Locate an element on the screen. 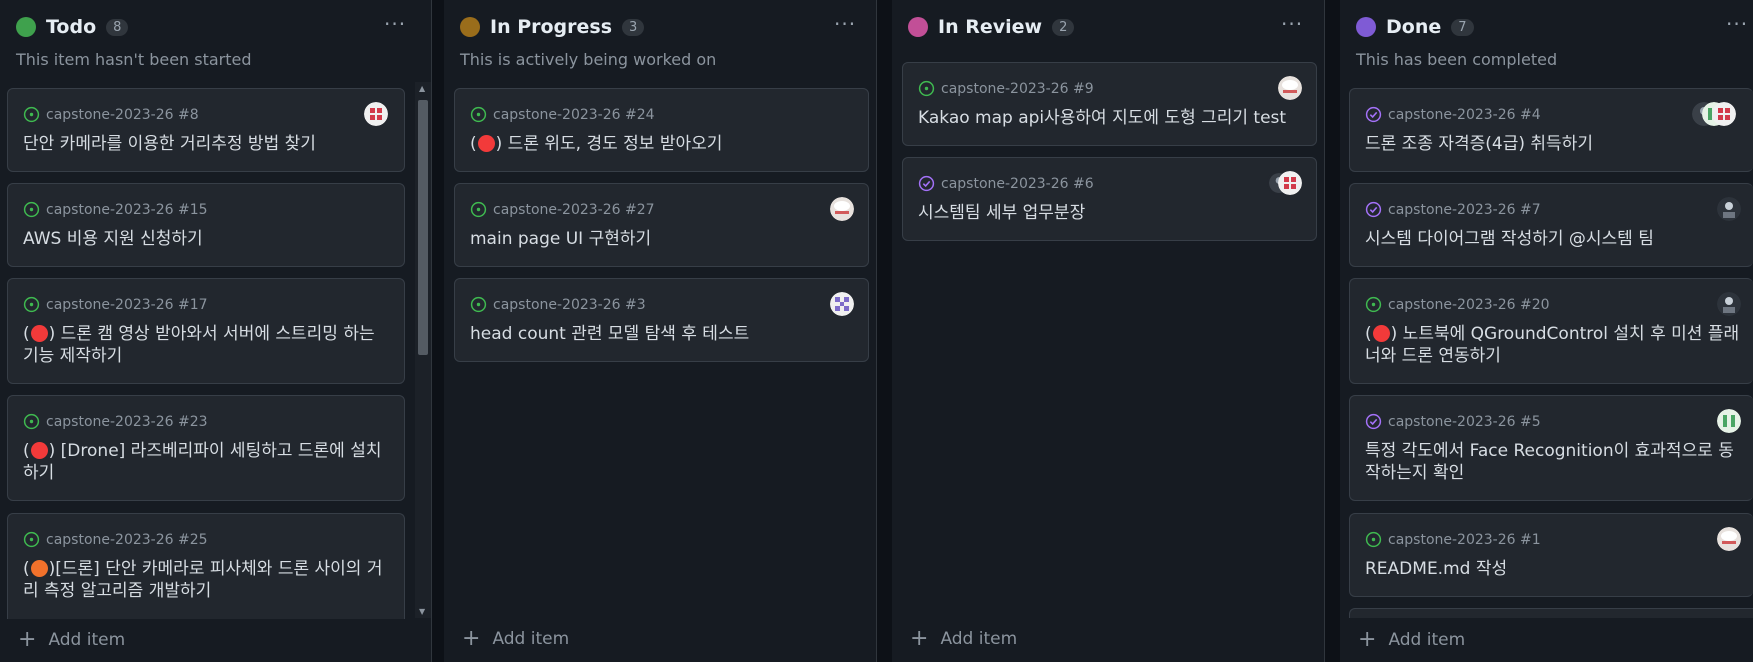 The width and height of the screenshot is (1753, 662). issue-title: ( ) 드론 위도, 경도 정보 받아오기 is located at coordinates (663, 144).